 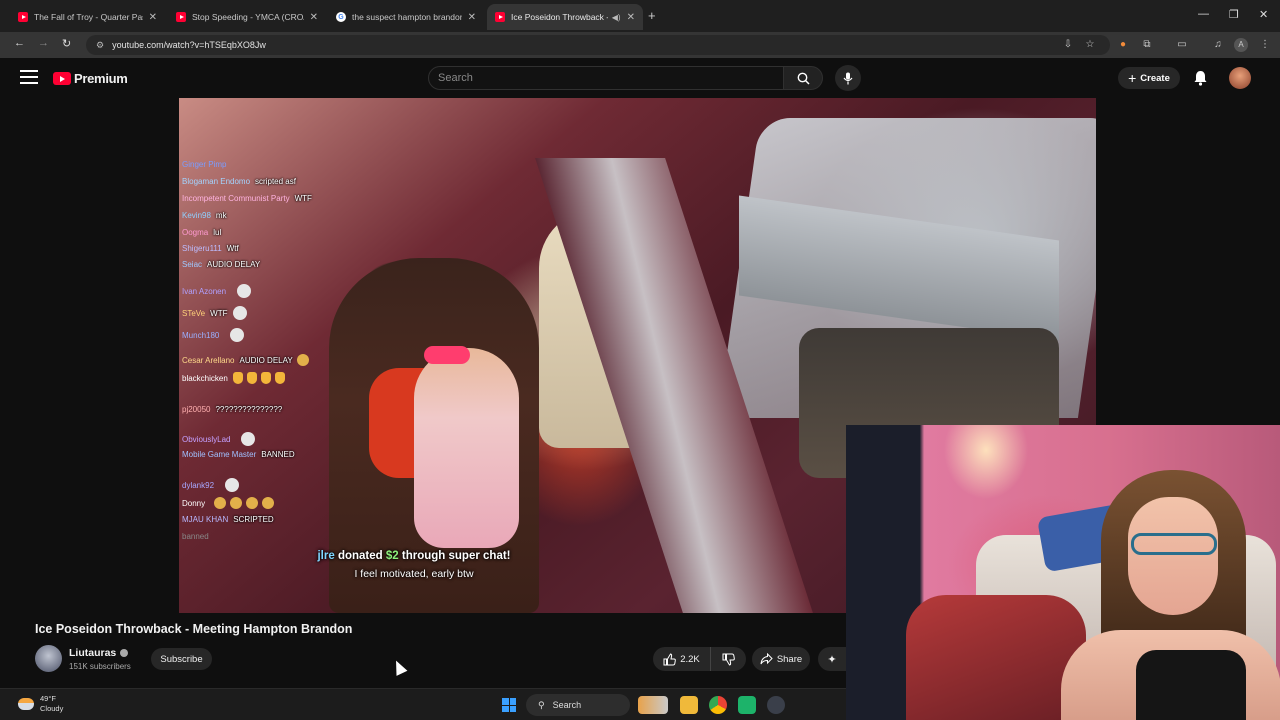 I want to click on profile-icon: A, so click(x=1241, y=45).